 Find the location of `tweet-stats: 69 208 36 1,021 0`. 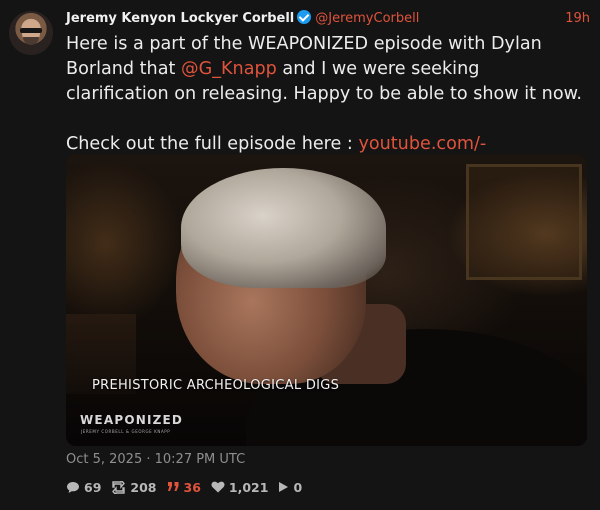

tweet-stats: 69 208 36 1,021 0 is located at coordinates (184, 487).